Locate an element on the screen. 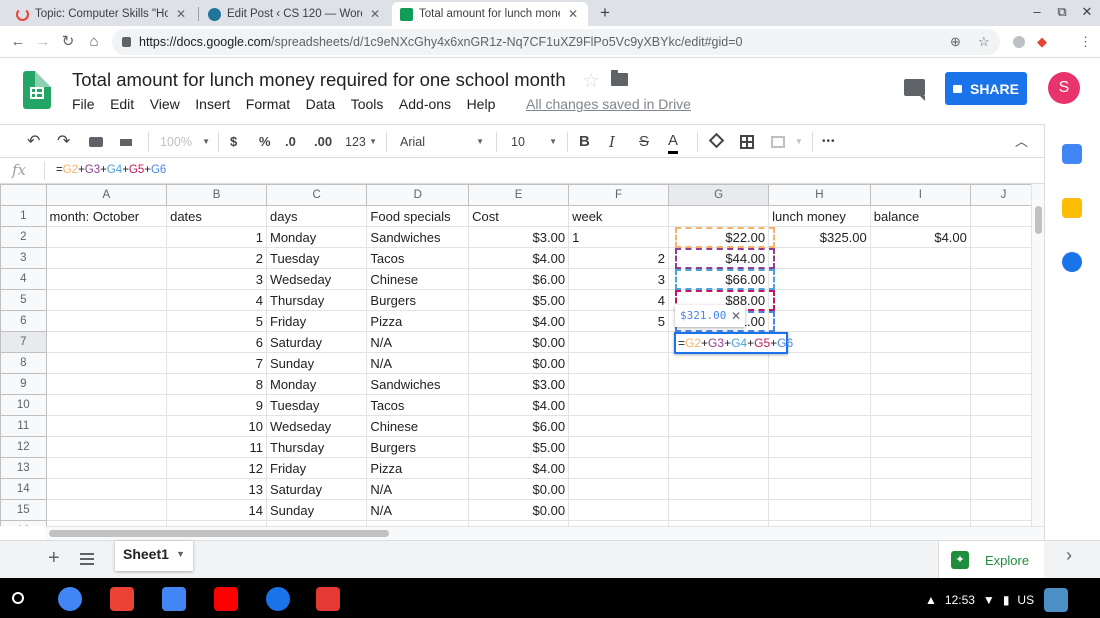  row-header: 12 is located at coordinates (23, 447).